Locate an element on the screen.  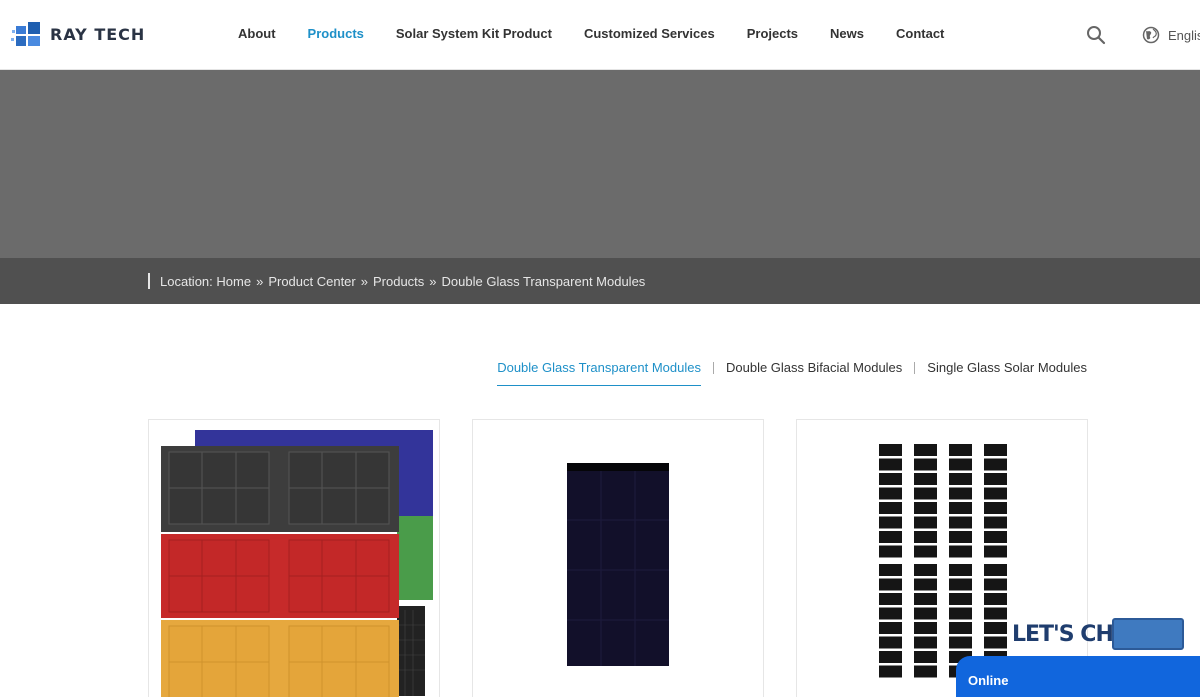
online-status-label: Online is located at coordinates (988, 680).